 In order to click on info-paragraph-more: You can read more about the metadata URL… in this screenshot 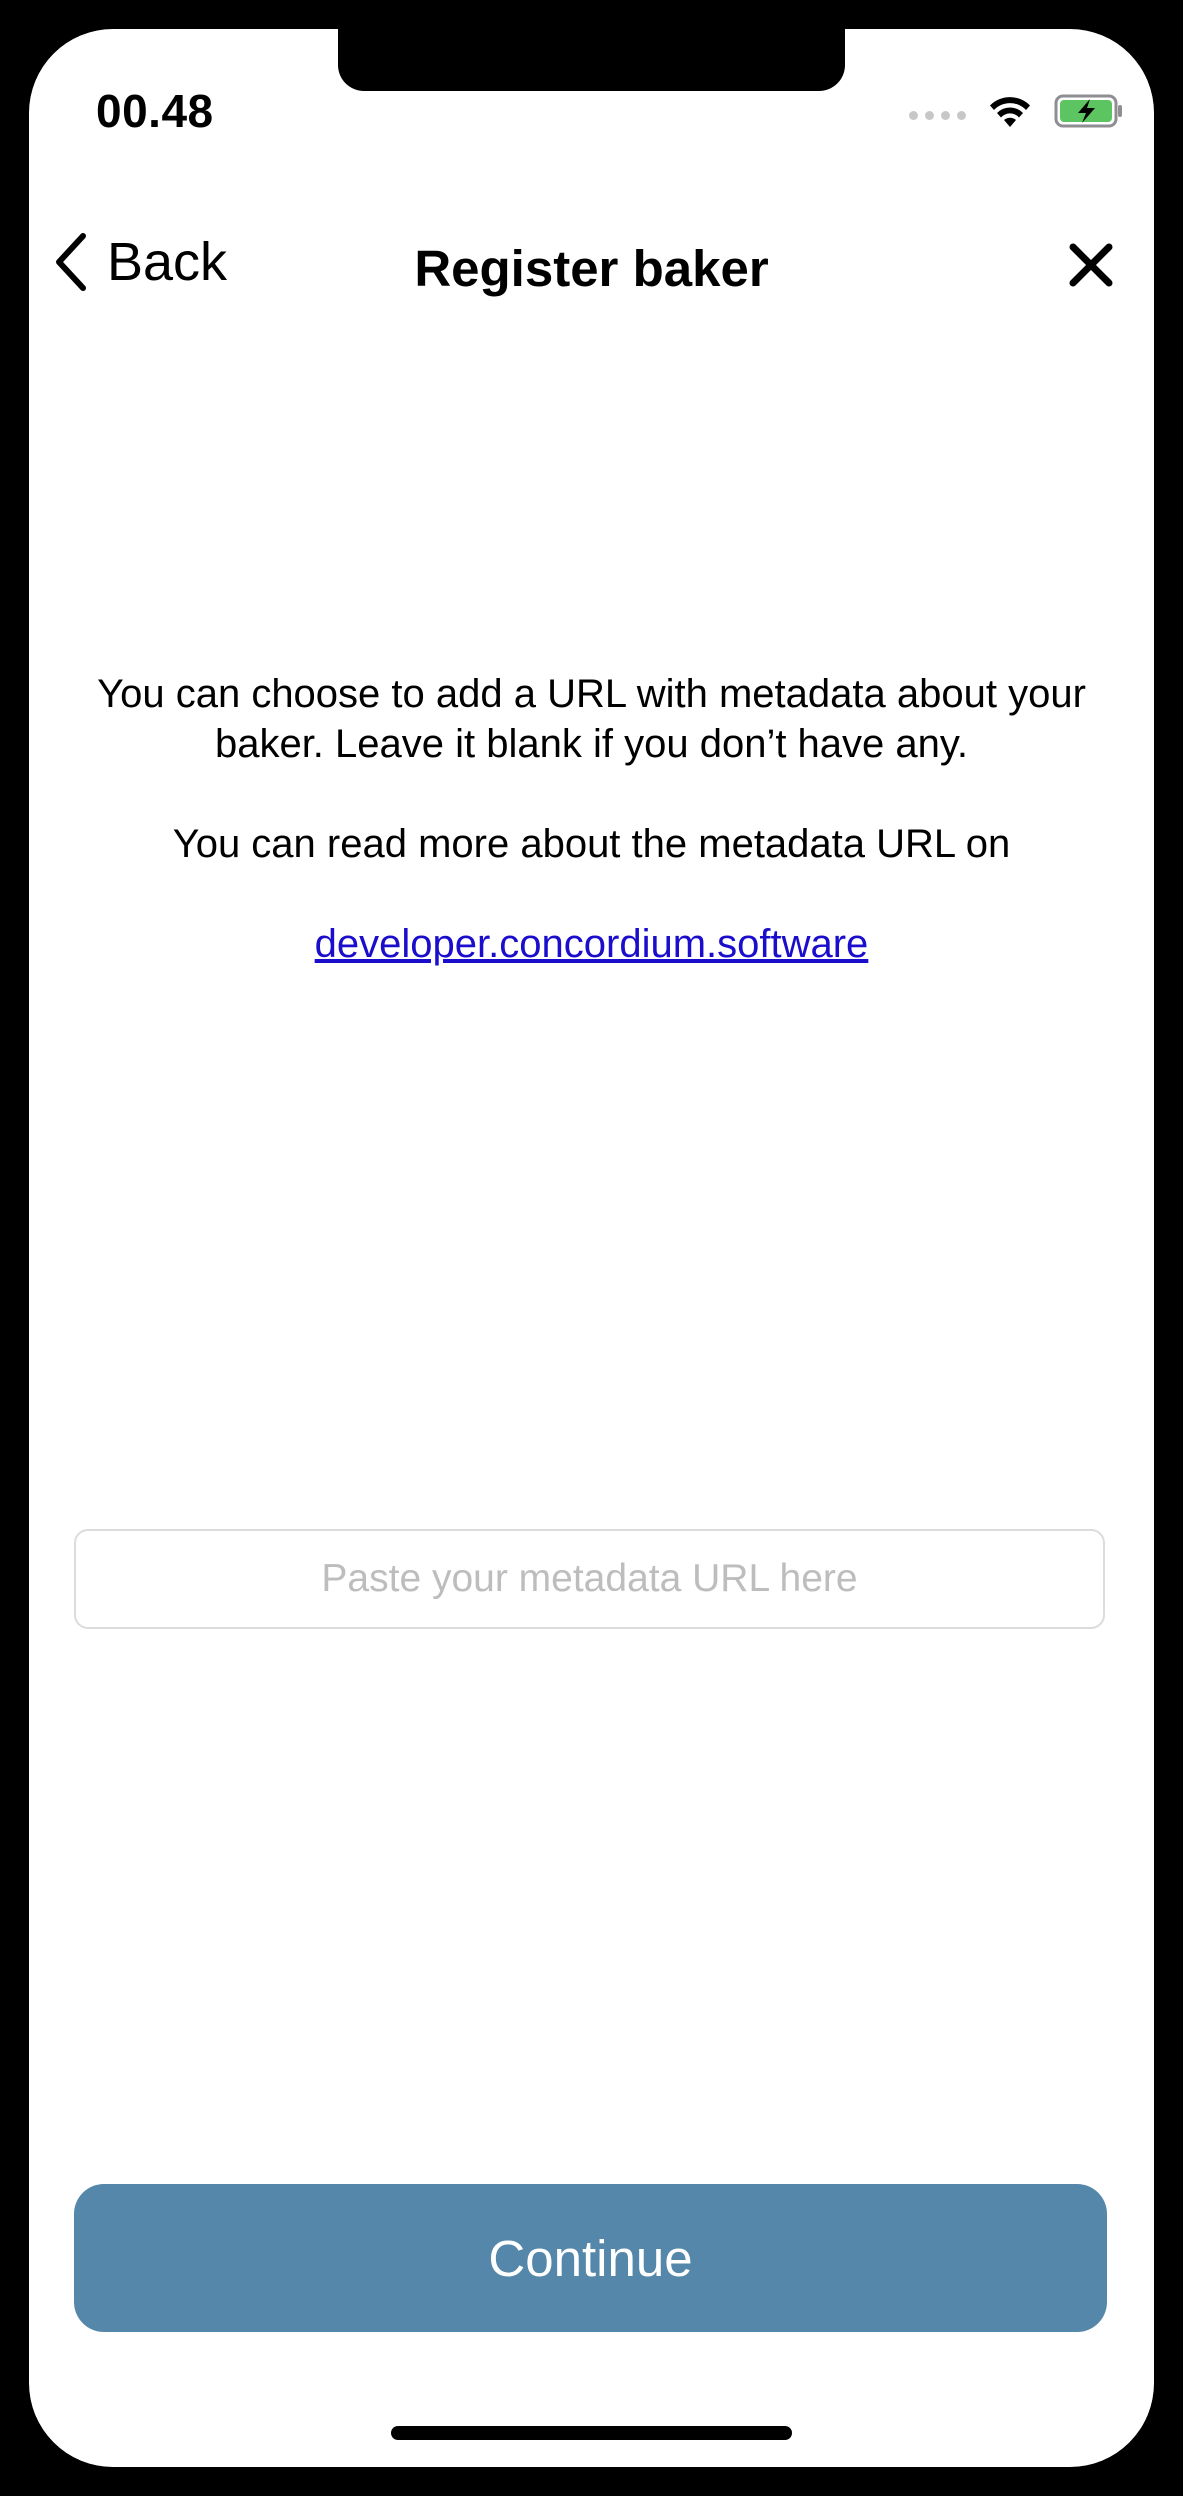, I will do `click(591, 844)`.